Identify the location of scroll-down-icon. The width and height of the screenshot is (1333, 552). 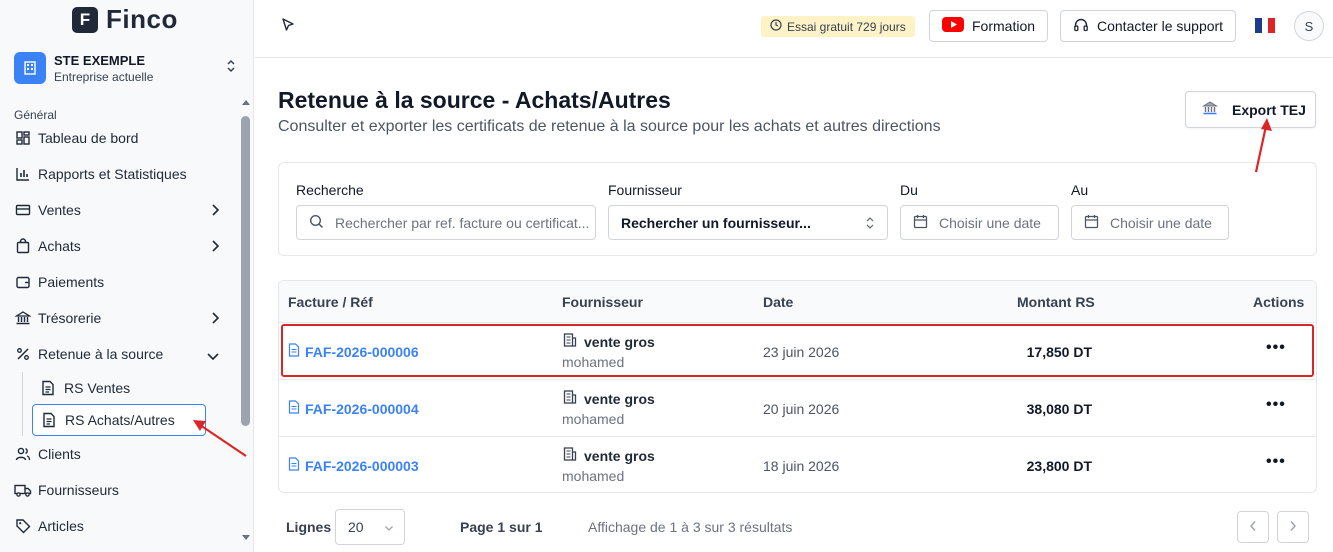
(246, 537).